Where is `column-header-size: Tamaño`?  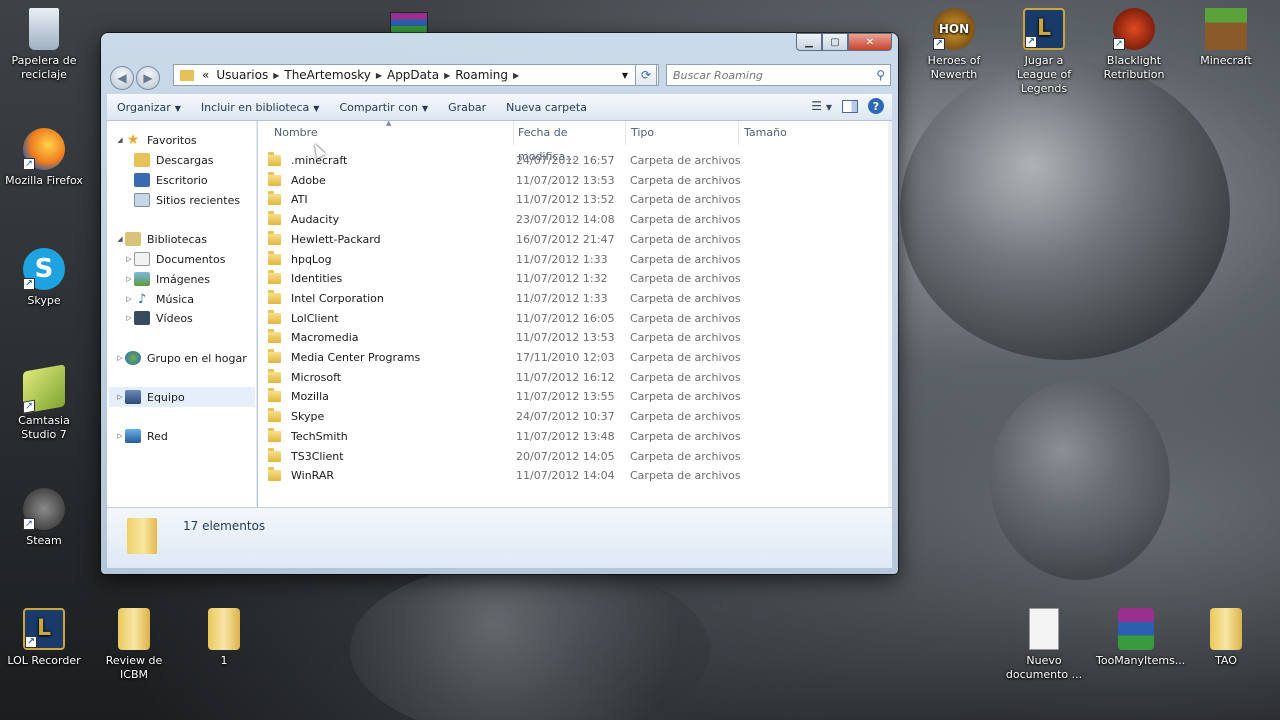
column-header-size: Tamaño is located at coordinates (794, 133).